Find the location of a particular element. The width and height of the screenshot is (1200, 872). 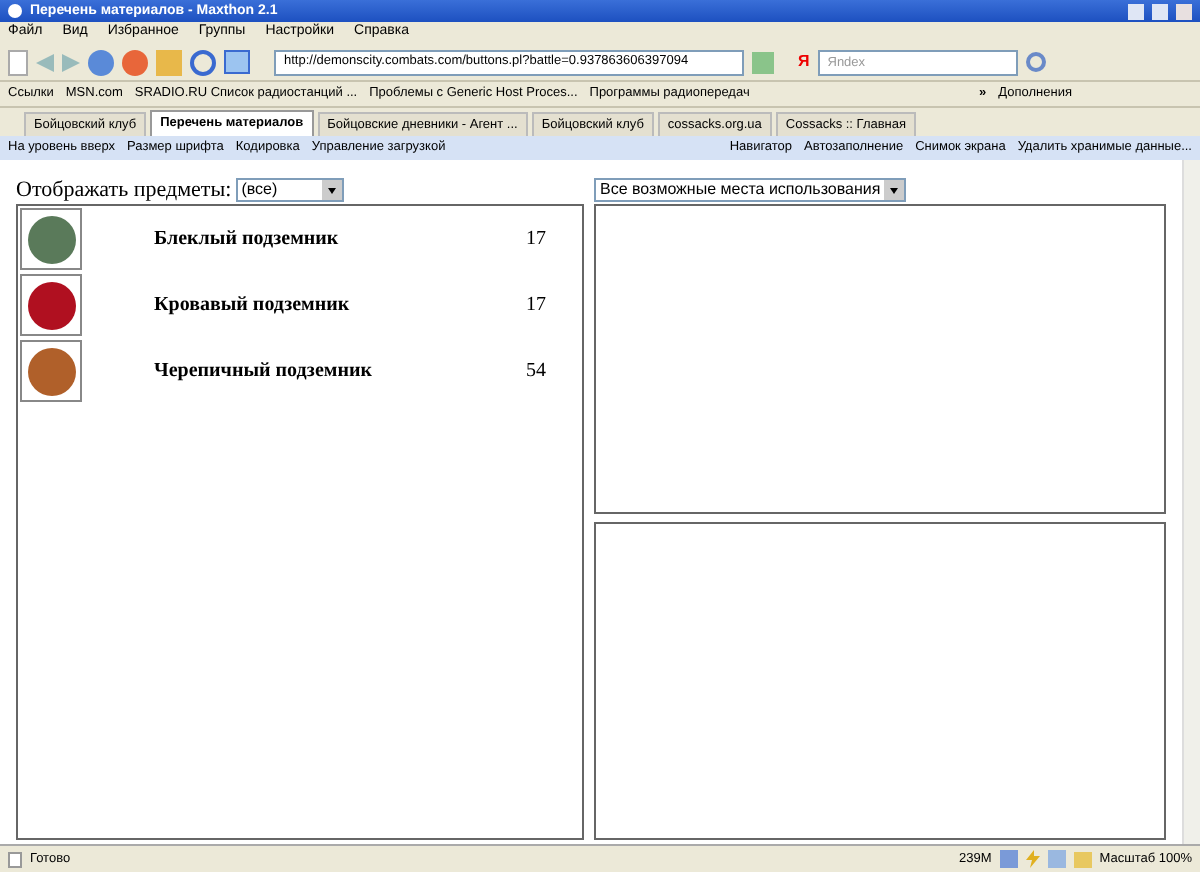

forward-icon is located at coordinates (71, 62).